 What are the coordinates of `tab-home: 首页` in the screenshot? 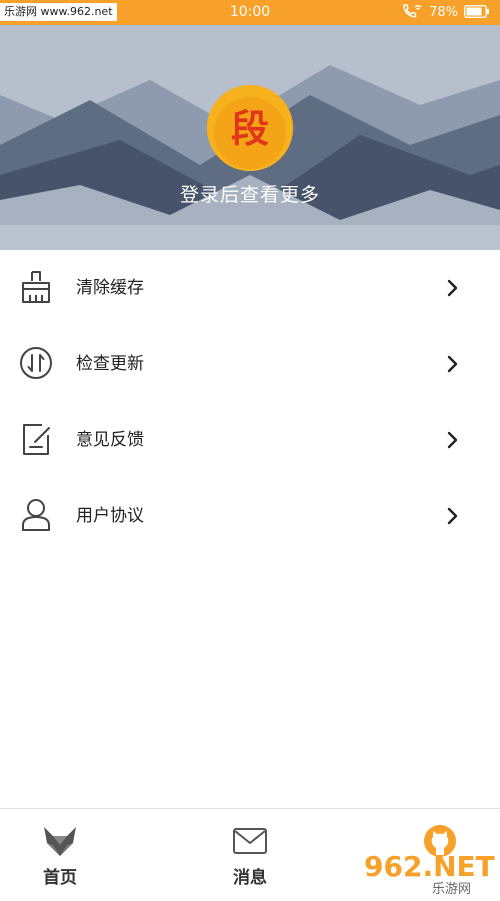 It's located at (60, 855).